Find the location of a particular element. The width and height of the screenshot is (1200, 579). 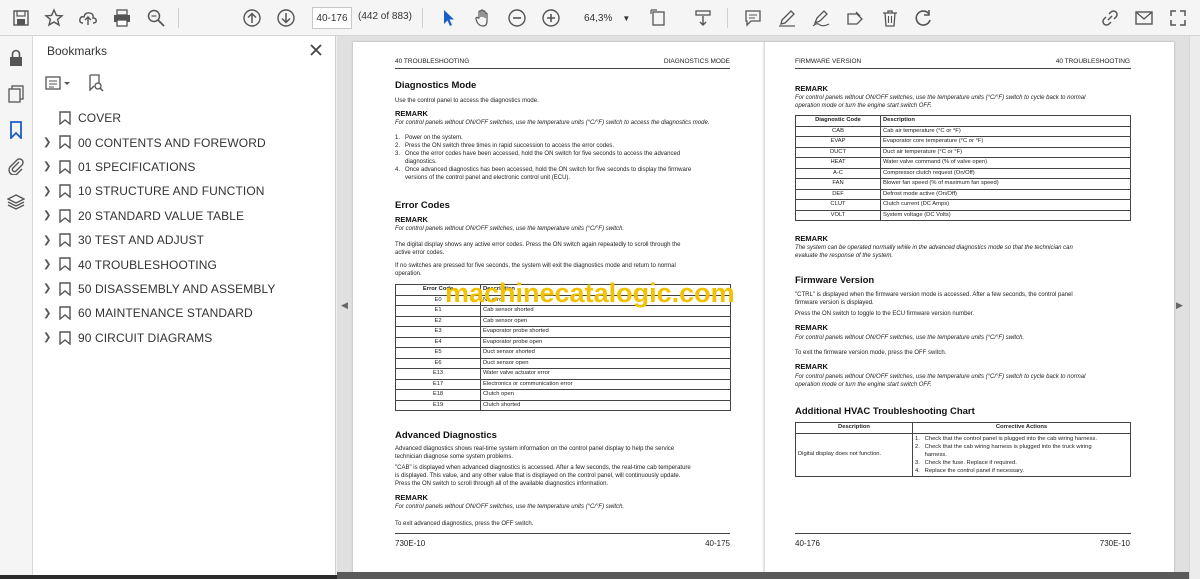

cloud-upload-icon is located at coordinates (88, 18).